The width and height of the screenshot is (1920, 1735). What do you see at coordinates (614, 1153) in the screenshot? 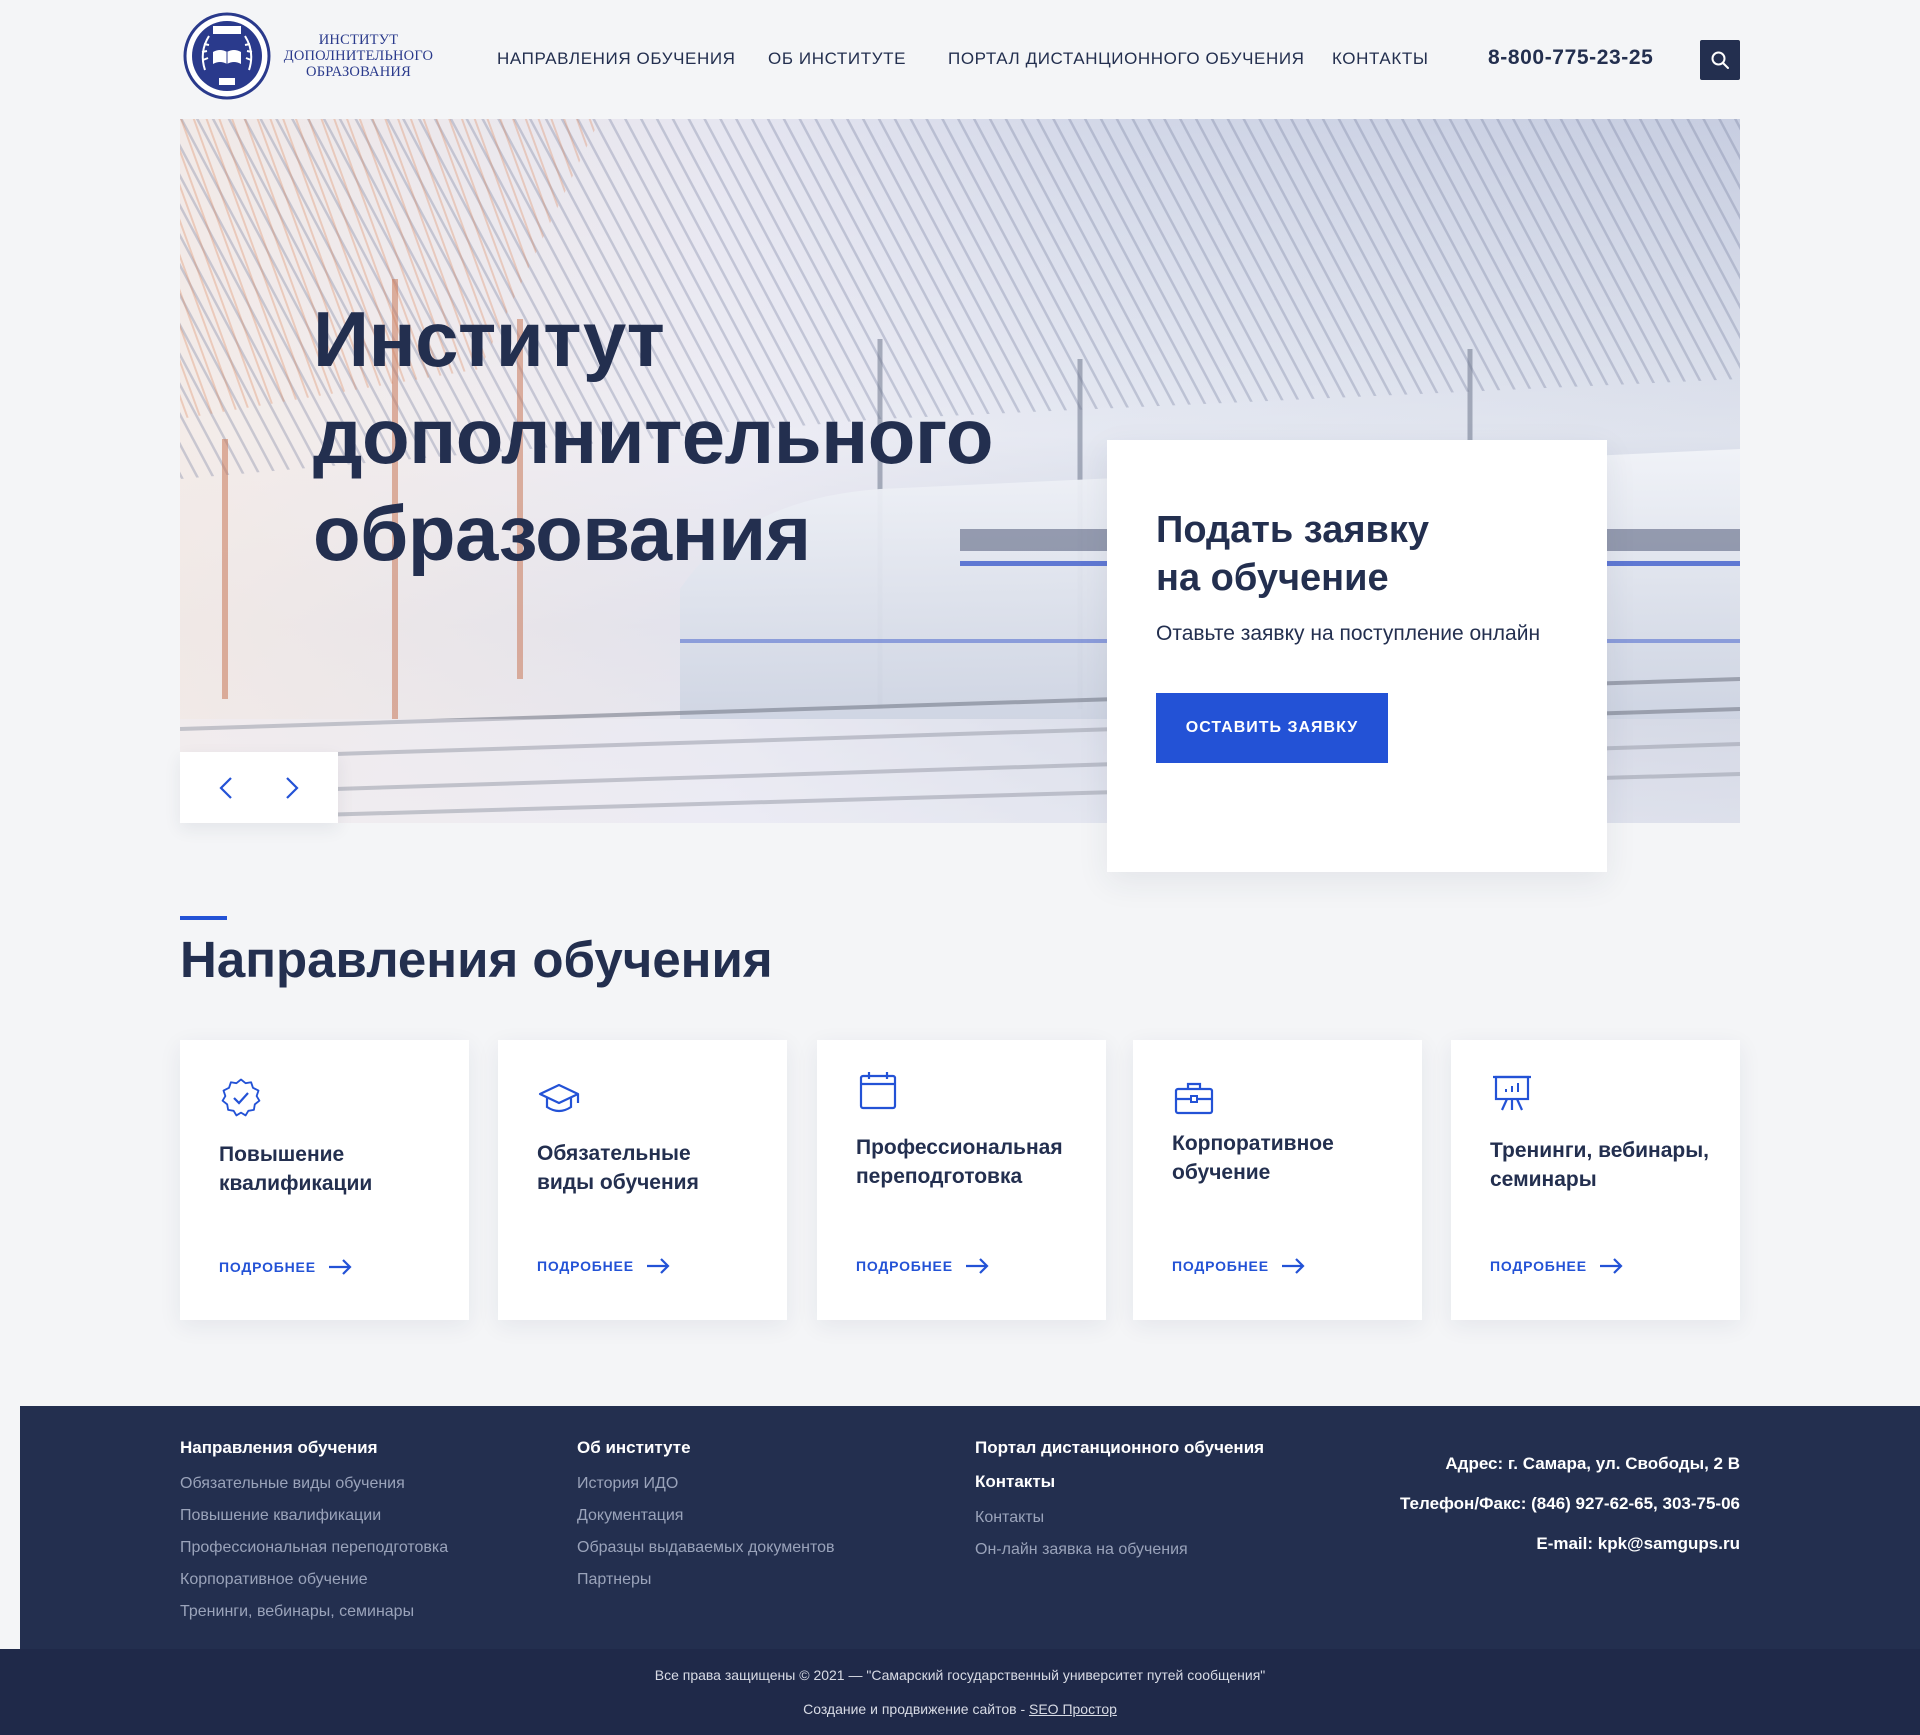
I see `direction-card-title-line: Обязательные` at bounding box center [614, 1153].